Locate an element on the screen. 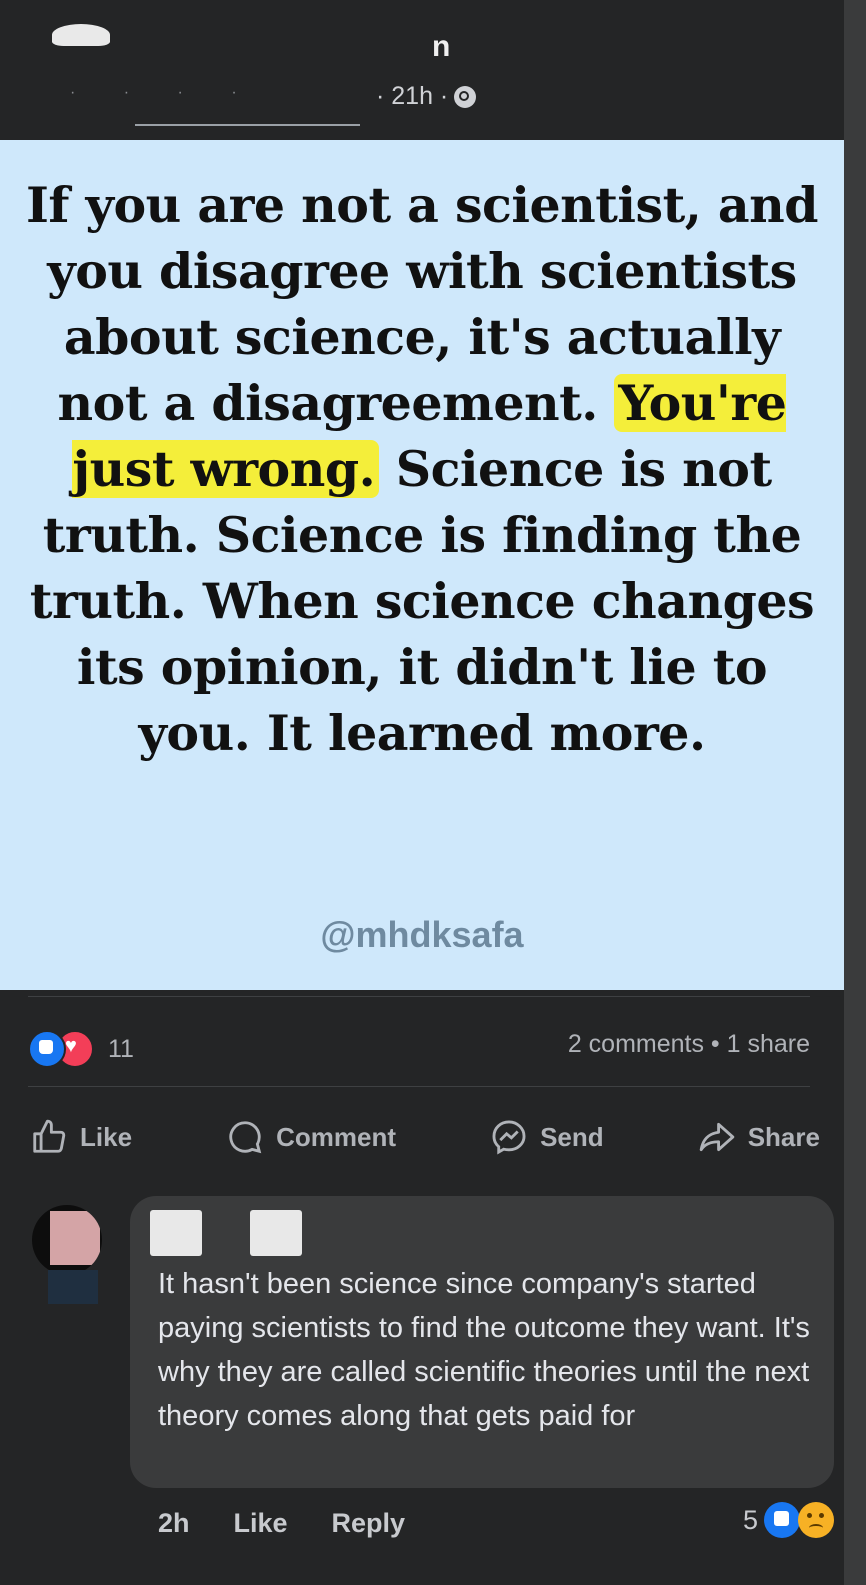 The image size is (866, 1585). comment-label: Comment is located at coordinates (336, 1136).